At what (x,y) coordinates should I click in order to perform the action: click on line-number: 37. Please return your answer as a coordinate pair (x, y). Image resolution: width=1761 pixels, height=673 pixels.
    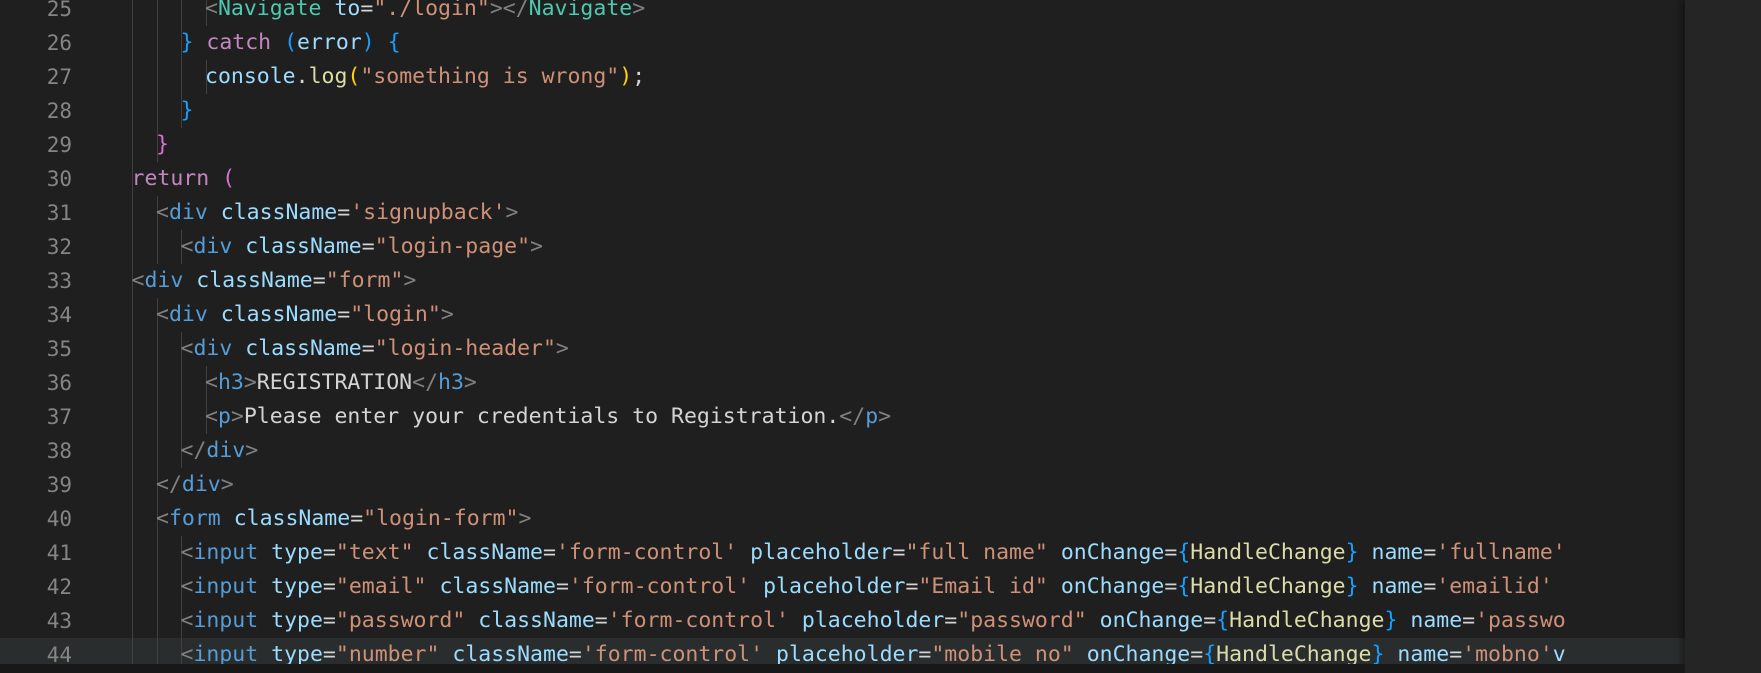
    Looking at the image, I should click on (59, 417).